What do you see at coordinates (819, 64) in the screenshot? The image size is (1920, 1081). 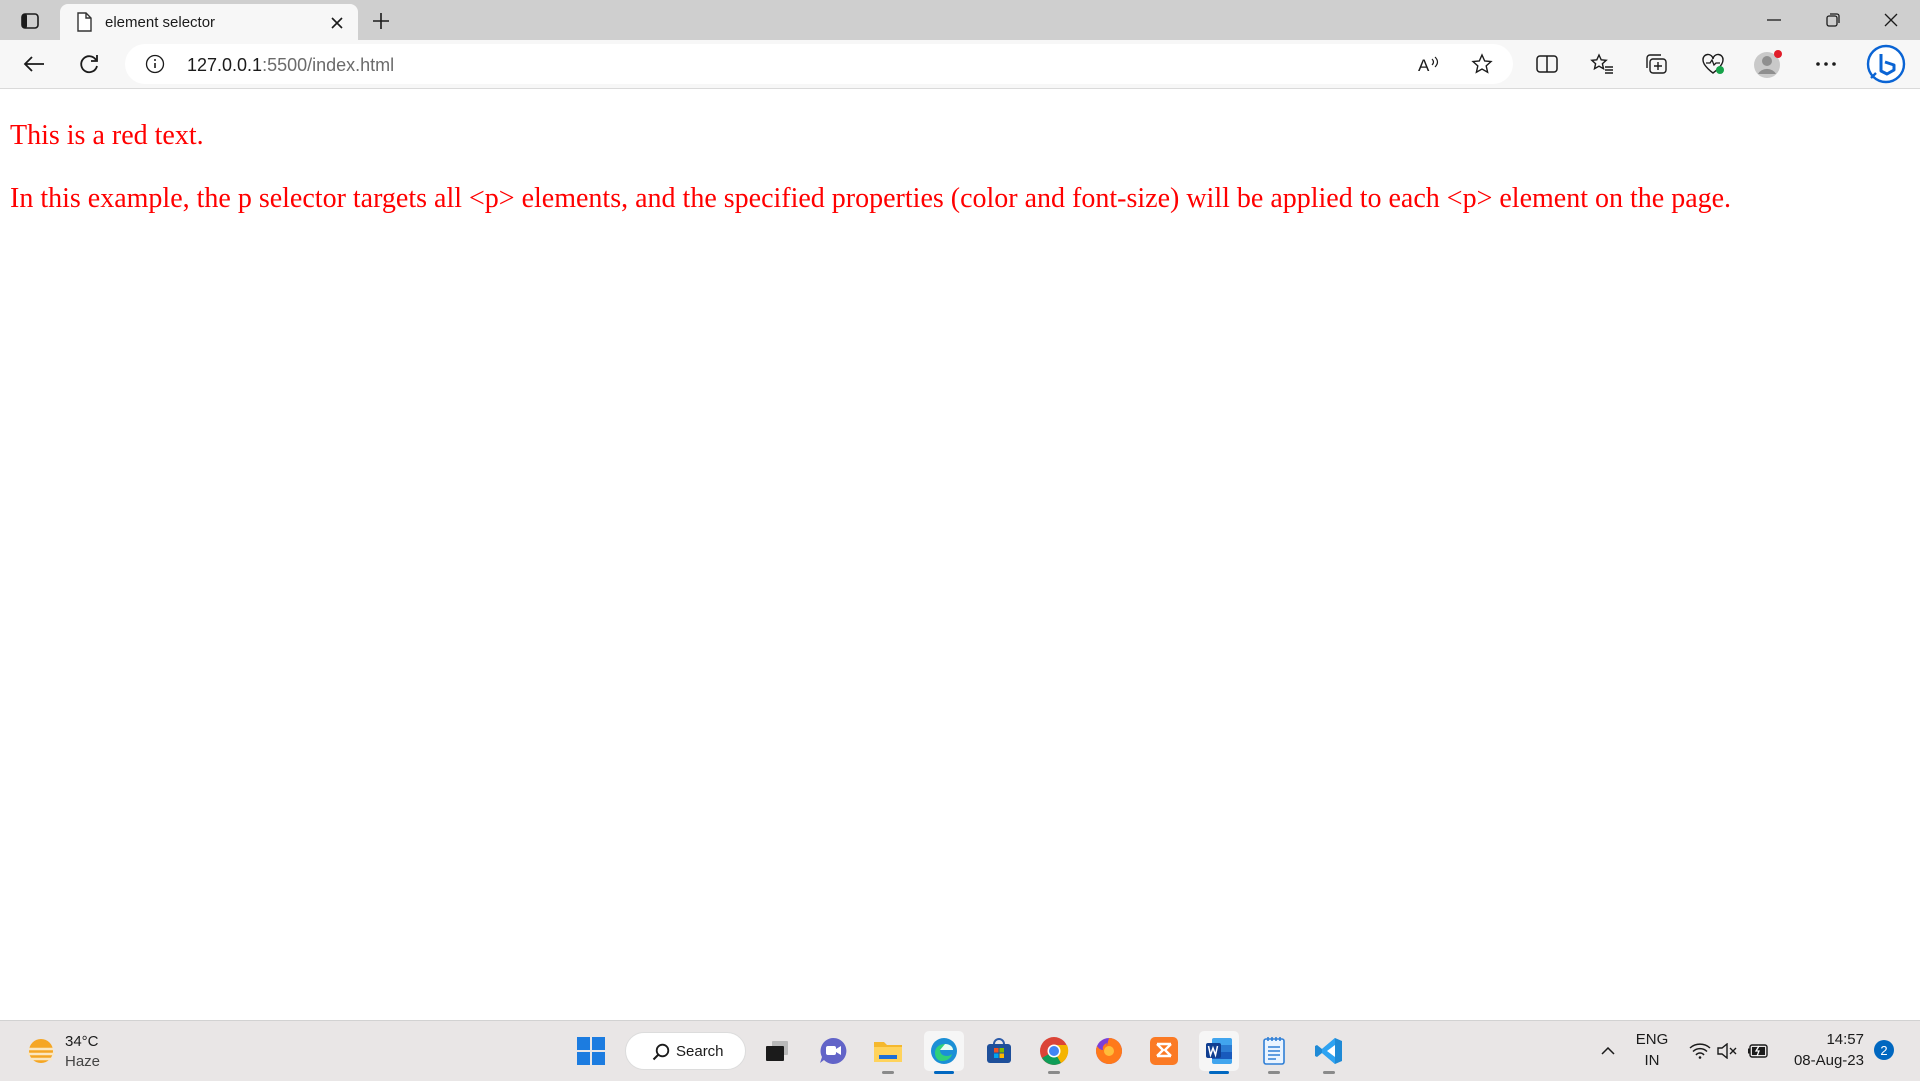 I see `address-bar: 127.0.0.1:5500/index.html A` at bounding box center [819, 64].